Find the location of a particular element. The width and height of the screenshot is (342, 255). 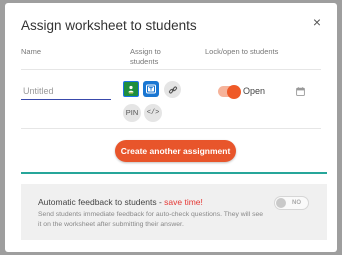

save-time-highlight: save time! is located at coordinates (183, 202).